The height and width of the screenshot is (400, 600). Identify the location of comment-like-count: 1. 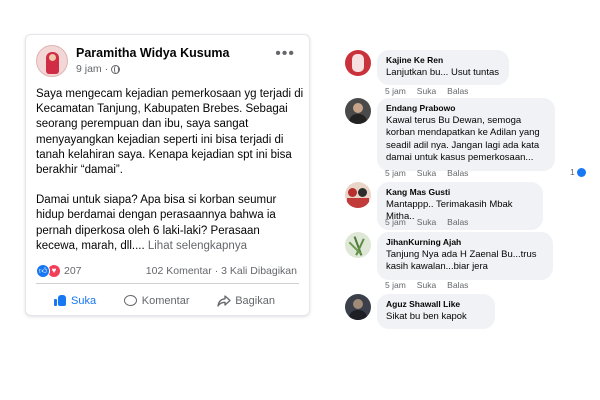
(578, 172).